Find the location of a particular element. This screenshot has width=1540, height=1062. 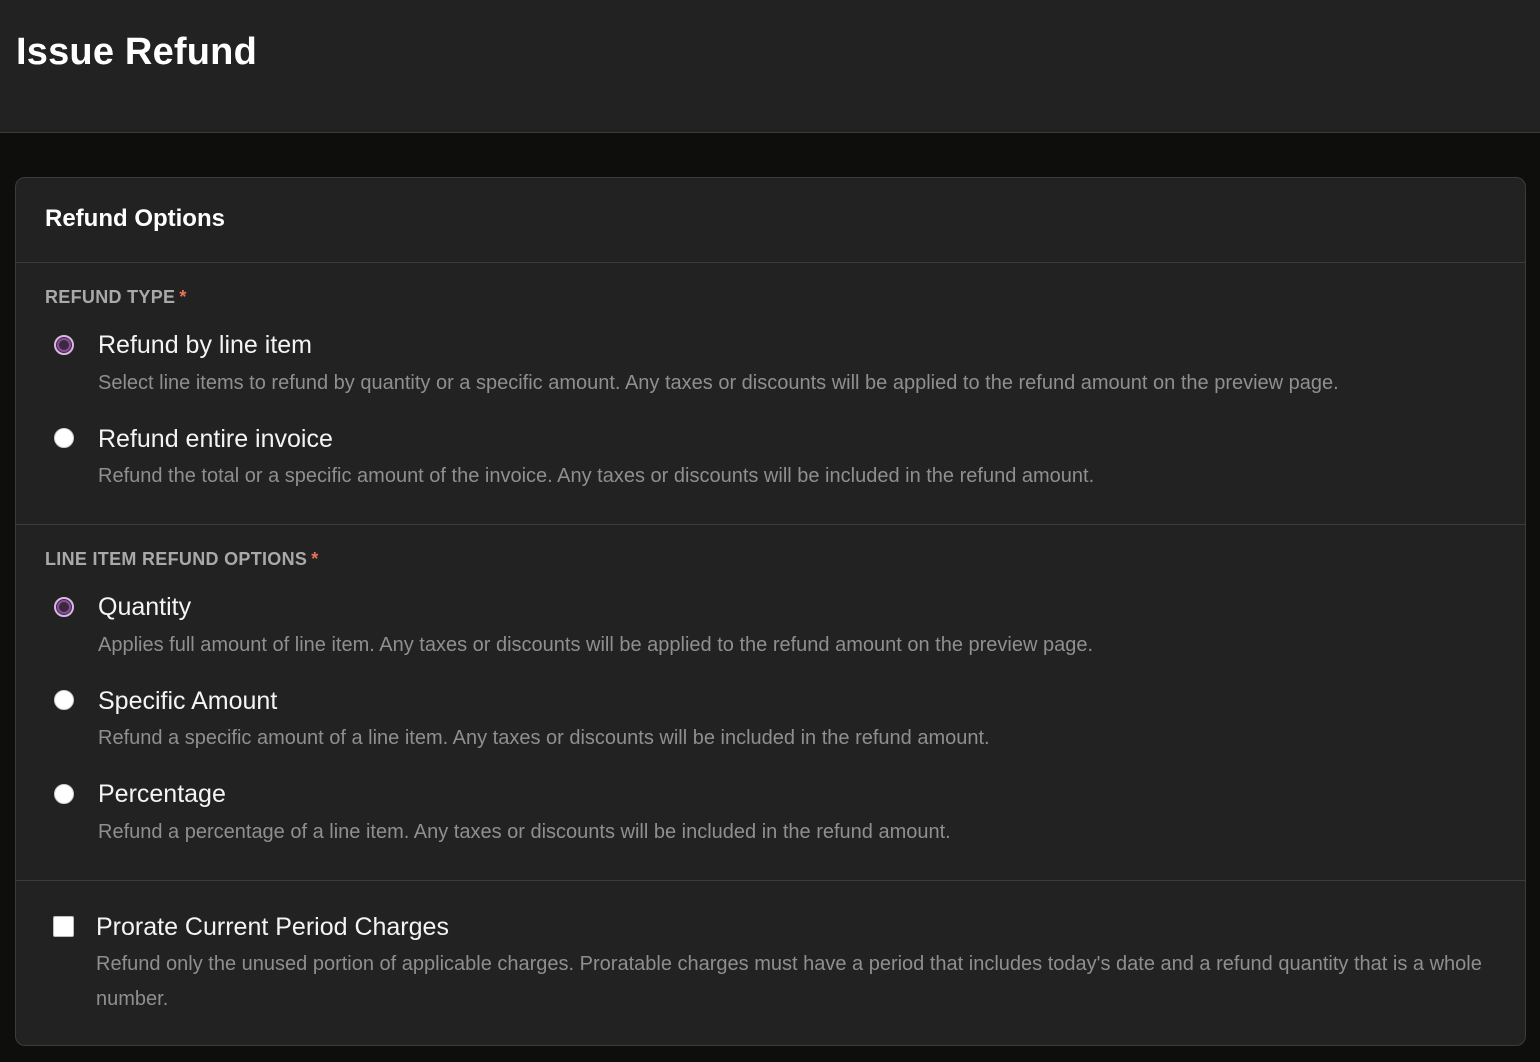

refund-entire-invoice-radio is located at coordinates (64, 438).